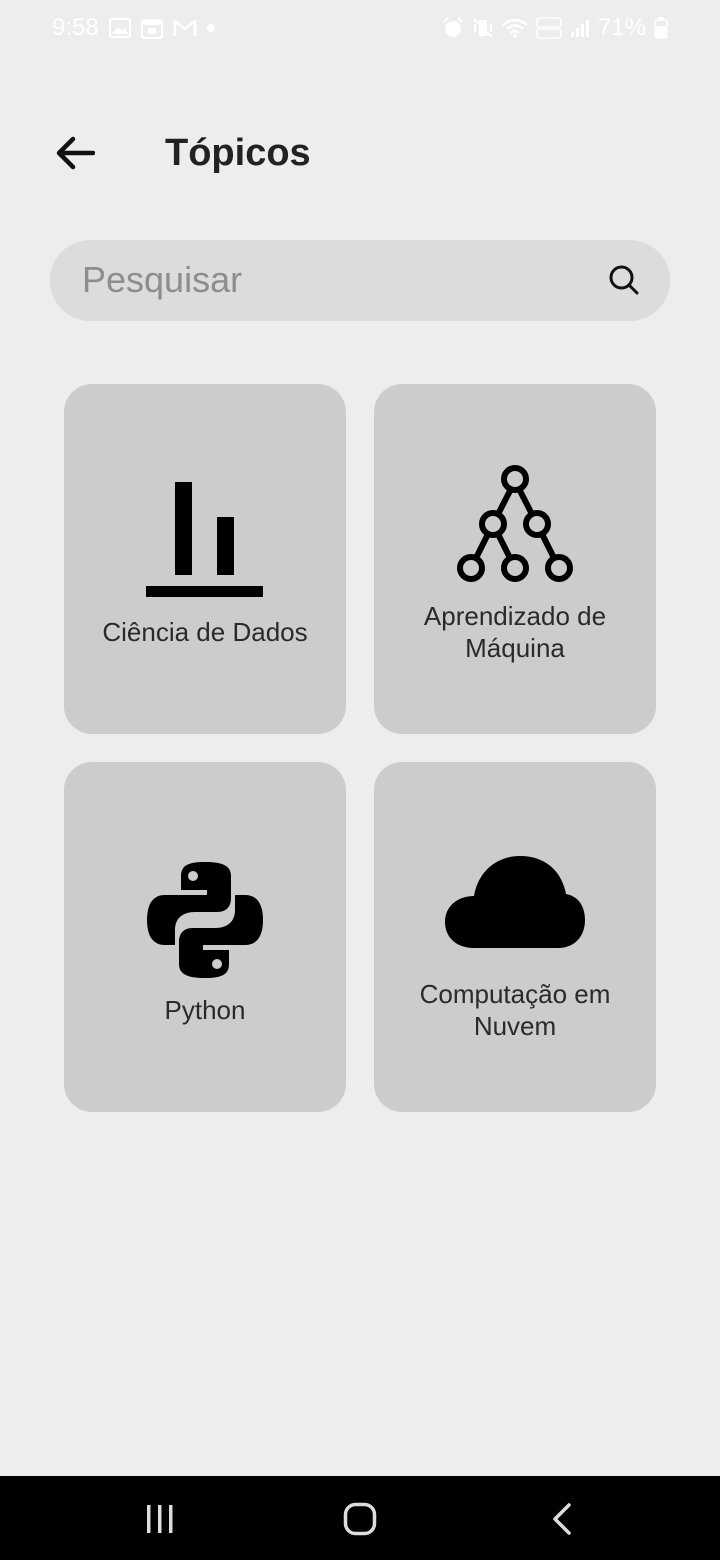  I want to click on navigation-bar, so click(360, 1518).